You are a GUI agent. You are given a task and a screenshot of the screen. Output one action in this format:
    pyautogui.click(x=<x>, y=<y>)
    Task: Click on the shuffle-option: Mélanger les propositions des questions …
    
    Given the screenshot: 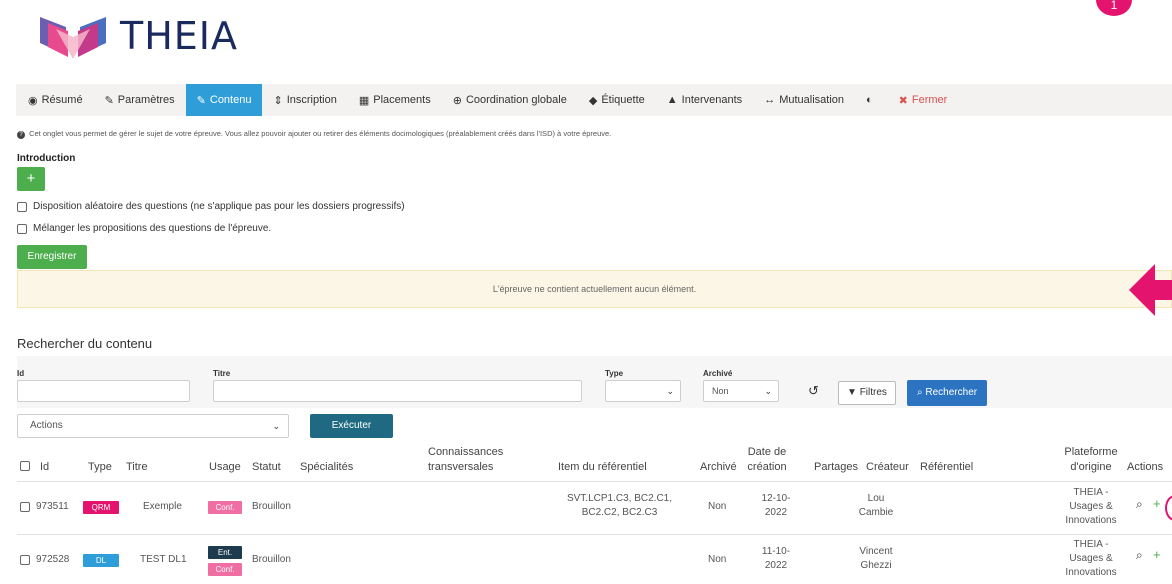 What is the action you would take?
    pyautogui.click(x=144, y=228)
    